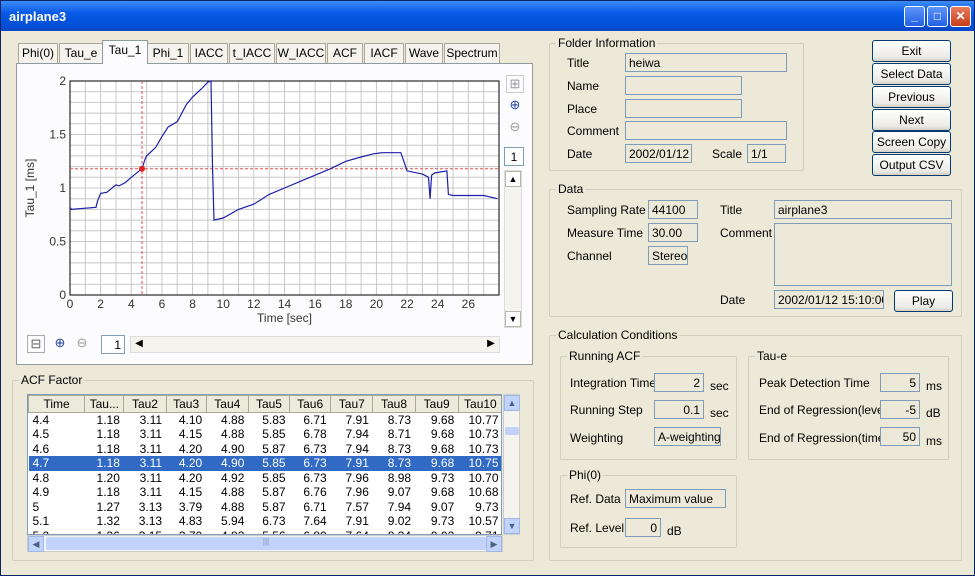 Image resolution: width=975 pixels, height=576 pixels. Describe the element at coordinates (512, 431) in the screenshot. I see `table-scroll-thumb` at that location.